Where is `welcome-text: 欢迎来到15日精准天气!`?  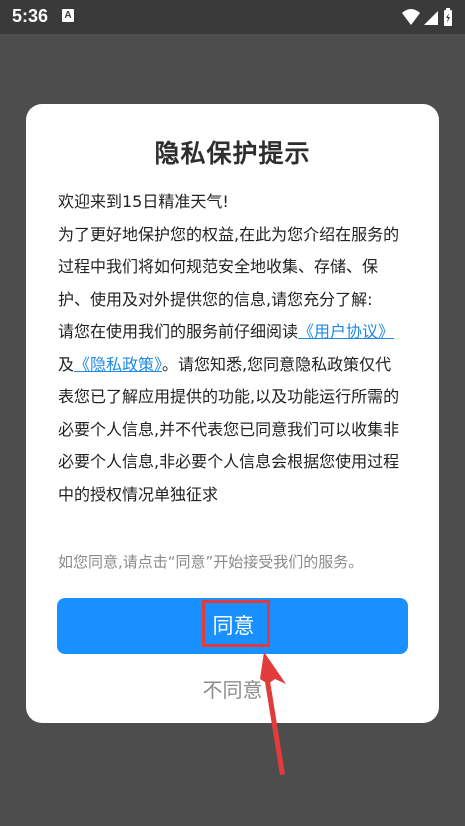
welcome-text: 欢迎来到15日精准天气! is located at coordinates (143, 201).